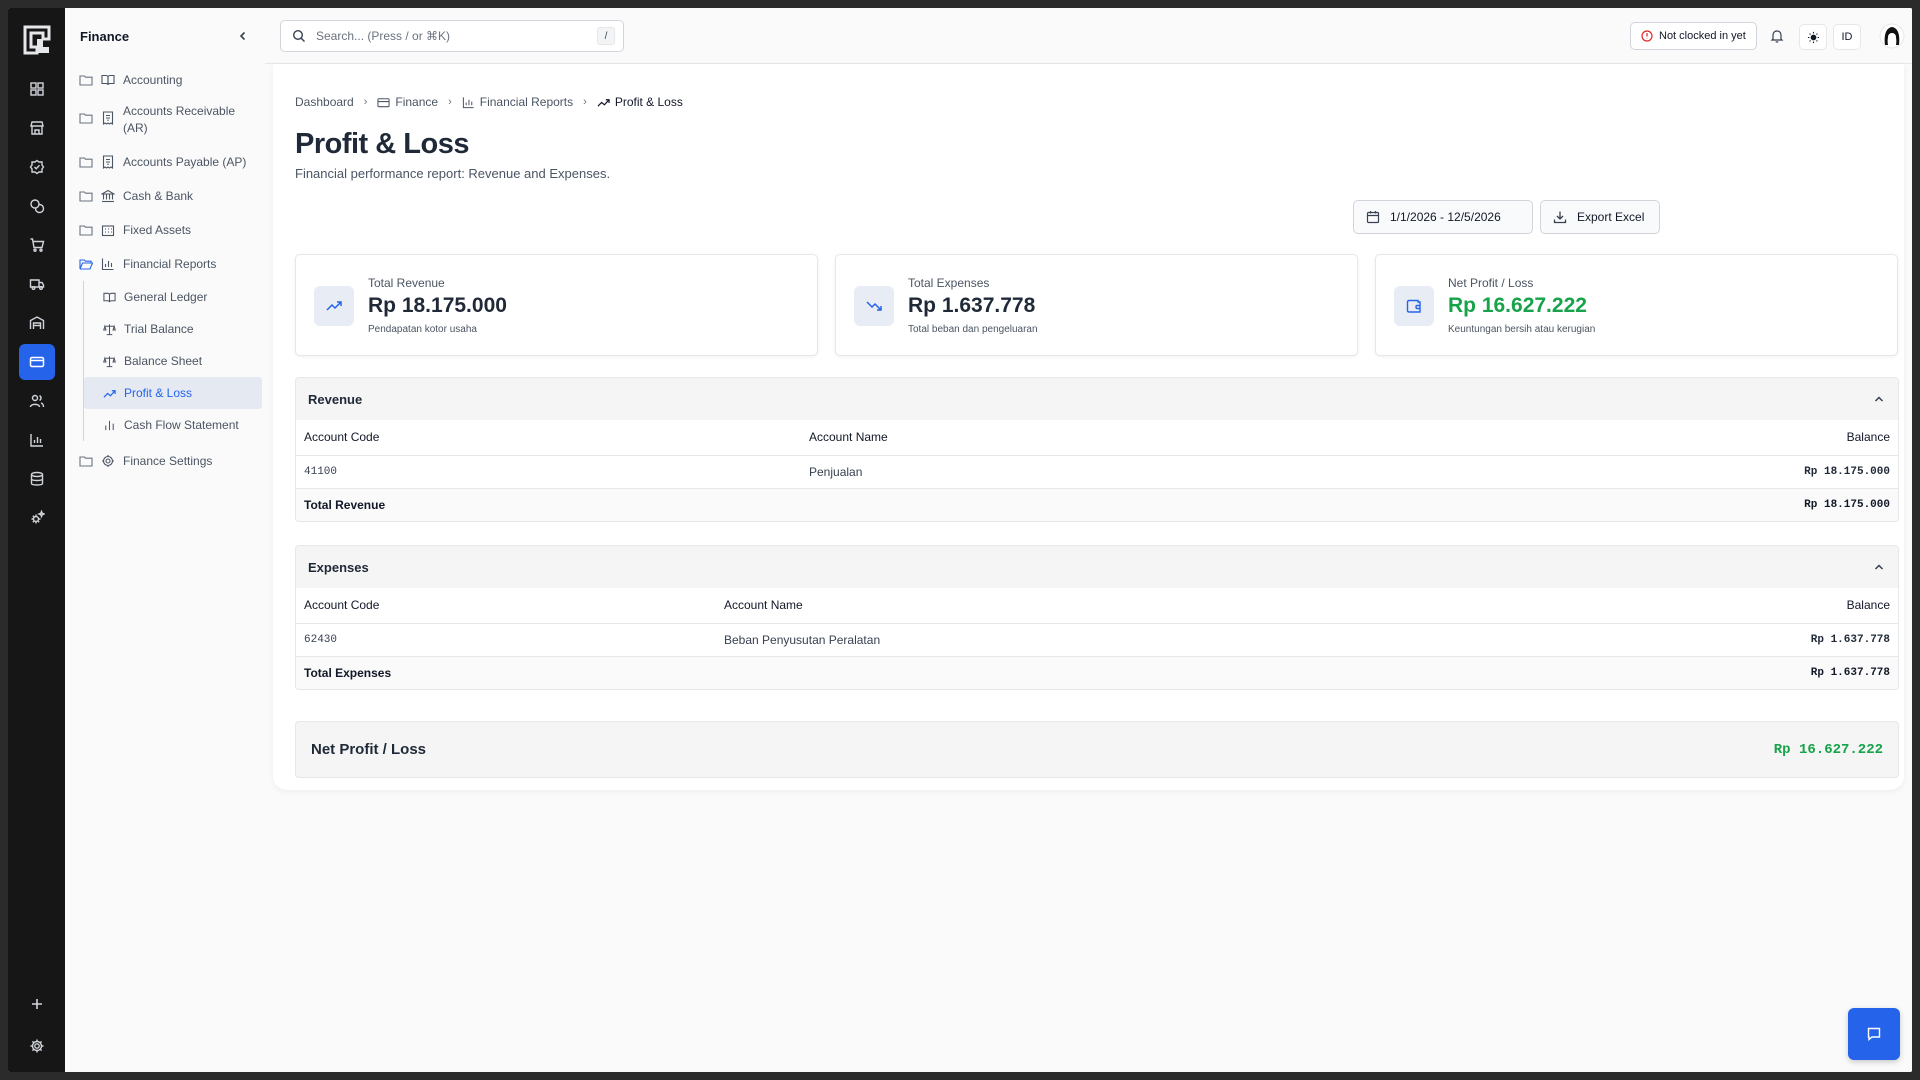 The image size is (1920, 1080). What do you see at coordinates (1687, 672) in the screenshot?
I see `total-value: Rp 1.637.778` at bounding box center [1687, 672].